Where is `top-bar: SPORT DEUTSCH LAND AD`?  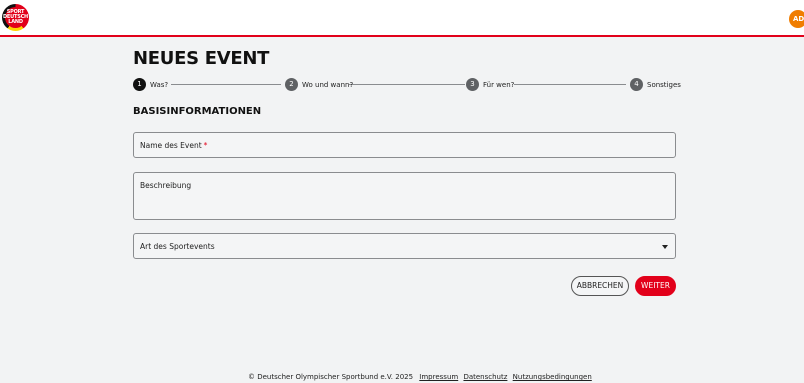 top-bar: SPORT DEUTSCH LAND AD is located at coordinates (402, 18).